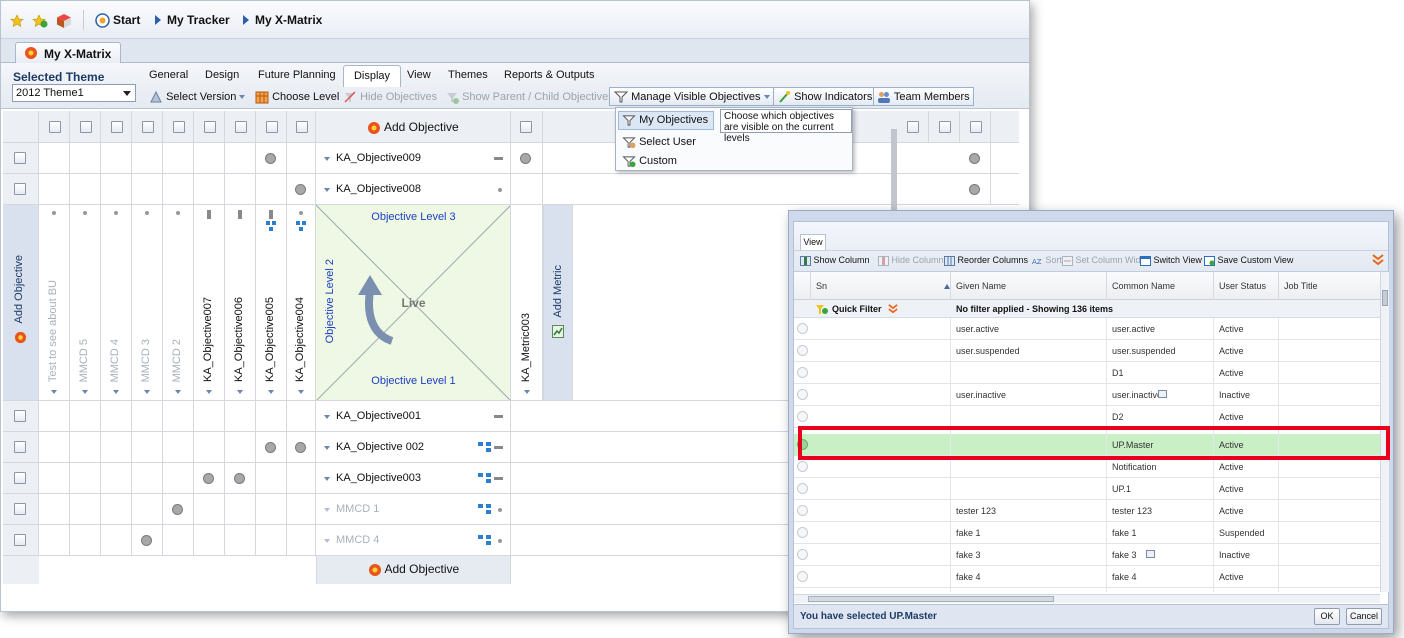  I want to click on dropdown-item-my-objectives: My Objectives, so click(666, 120).